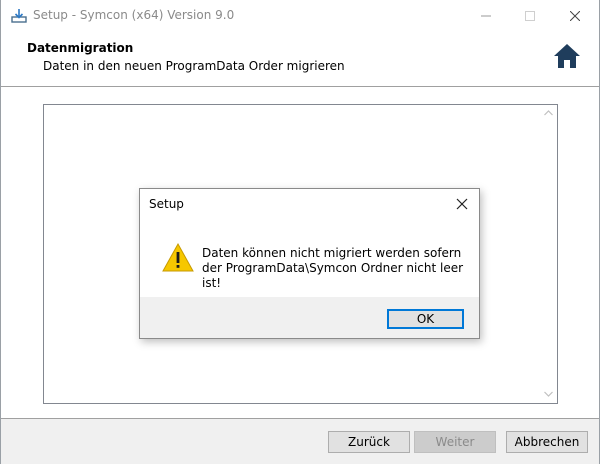 Image resolution: width=600 pixels, height=464 pixels. Describe the element at coordinates (369, 442) in the screenshot. I see `back-button: Zurück` at that location.